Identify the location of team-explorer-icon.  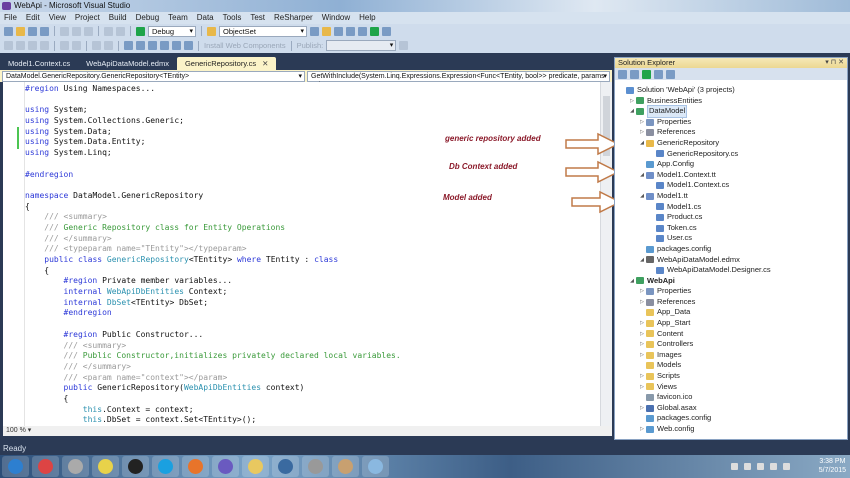
(362, 31).